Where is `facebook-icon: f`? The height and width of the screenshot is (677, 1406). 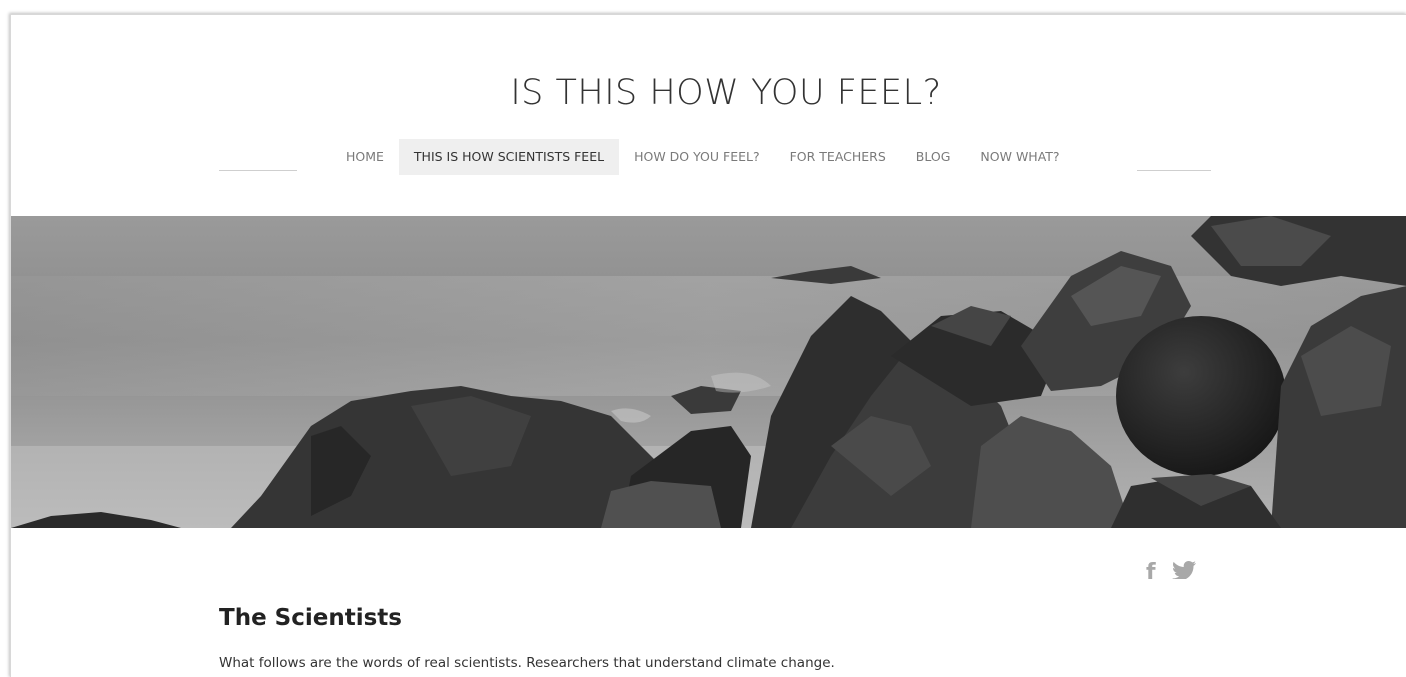
facebook-icon: f is located at coordinates (1151, 572).